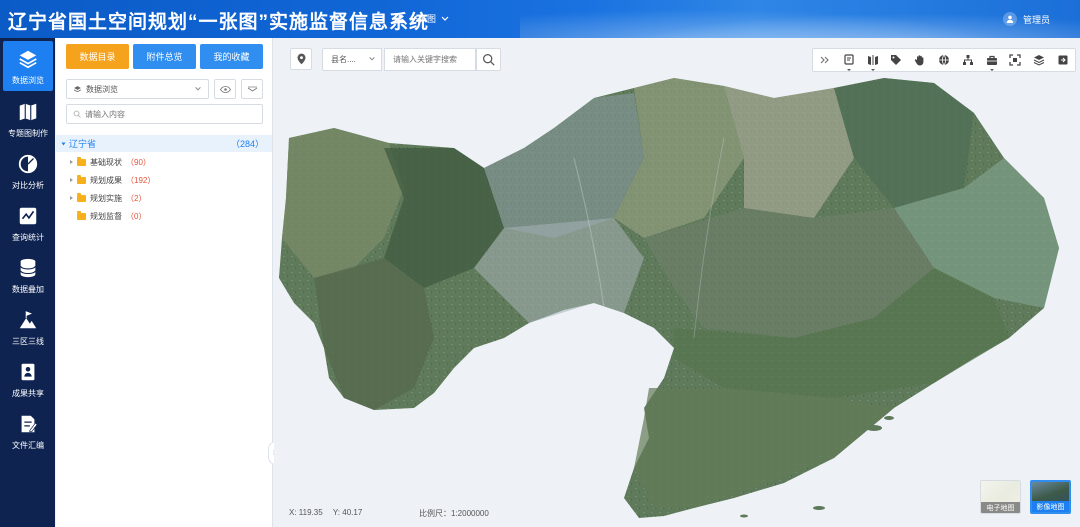 This screenshot has width=1080, height=527. Describe the element at coordinates (1026, 19) in the screenshot. I see `user-menu: 管理员` at that location.